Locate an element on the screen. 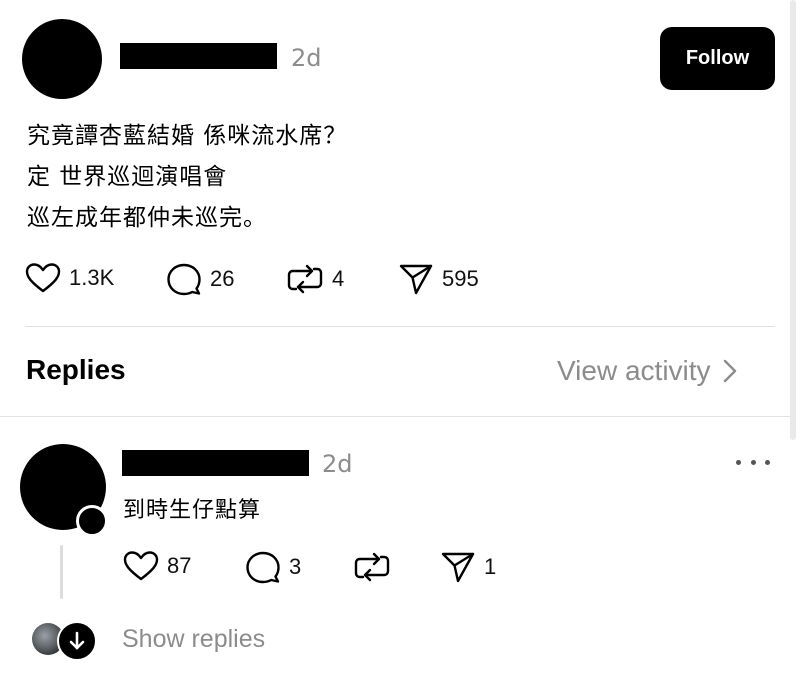 This screenshot has width=800, height=680. arrow-down-icon is located at coordinates (77, 641).